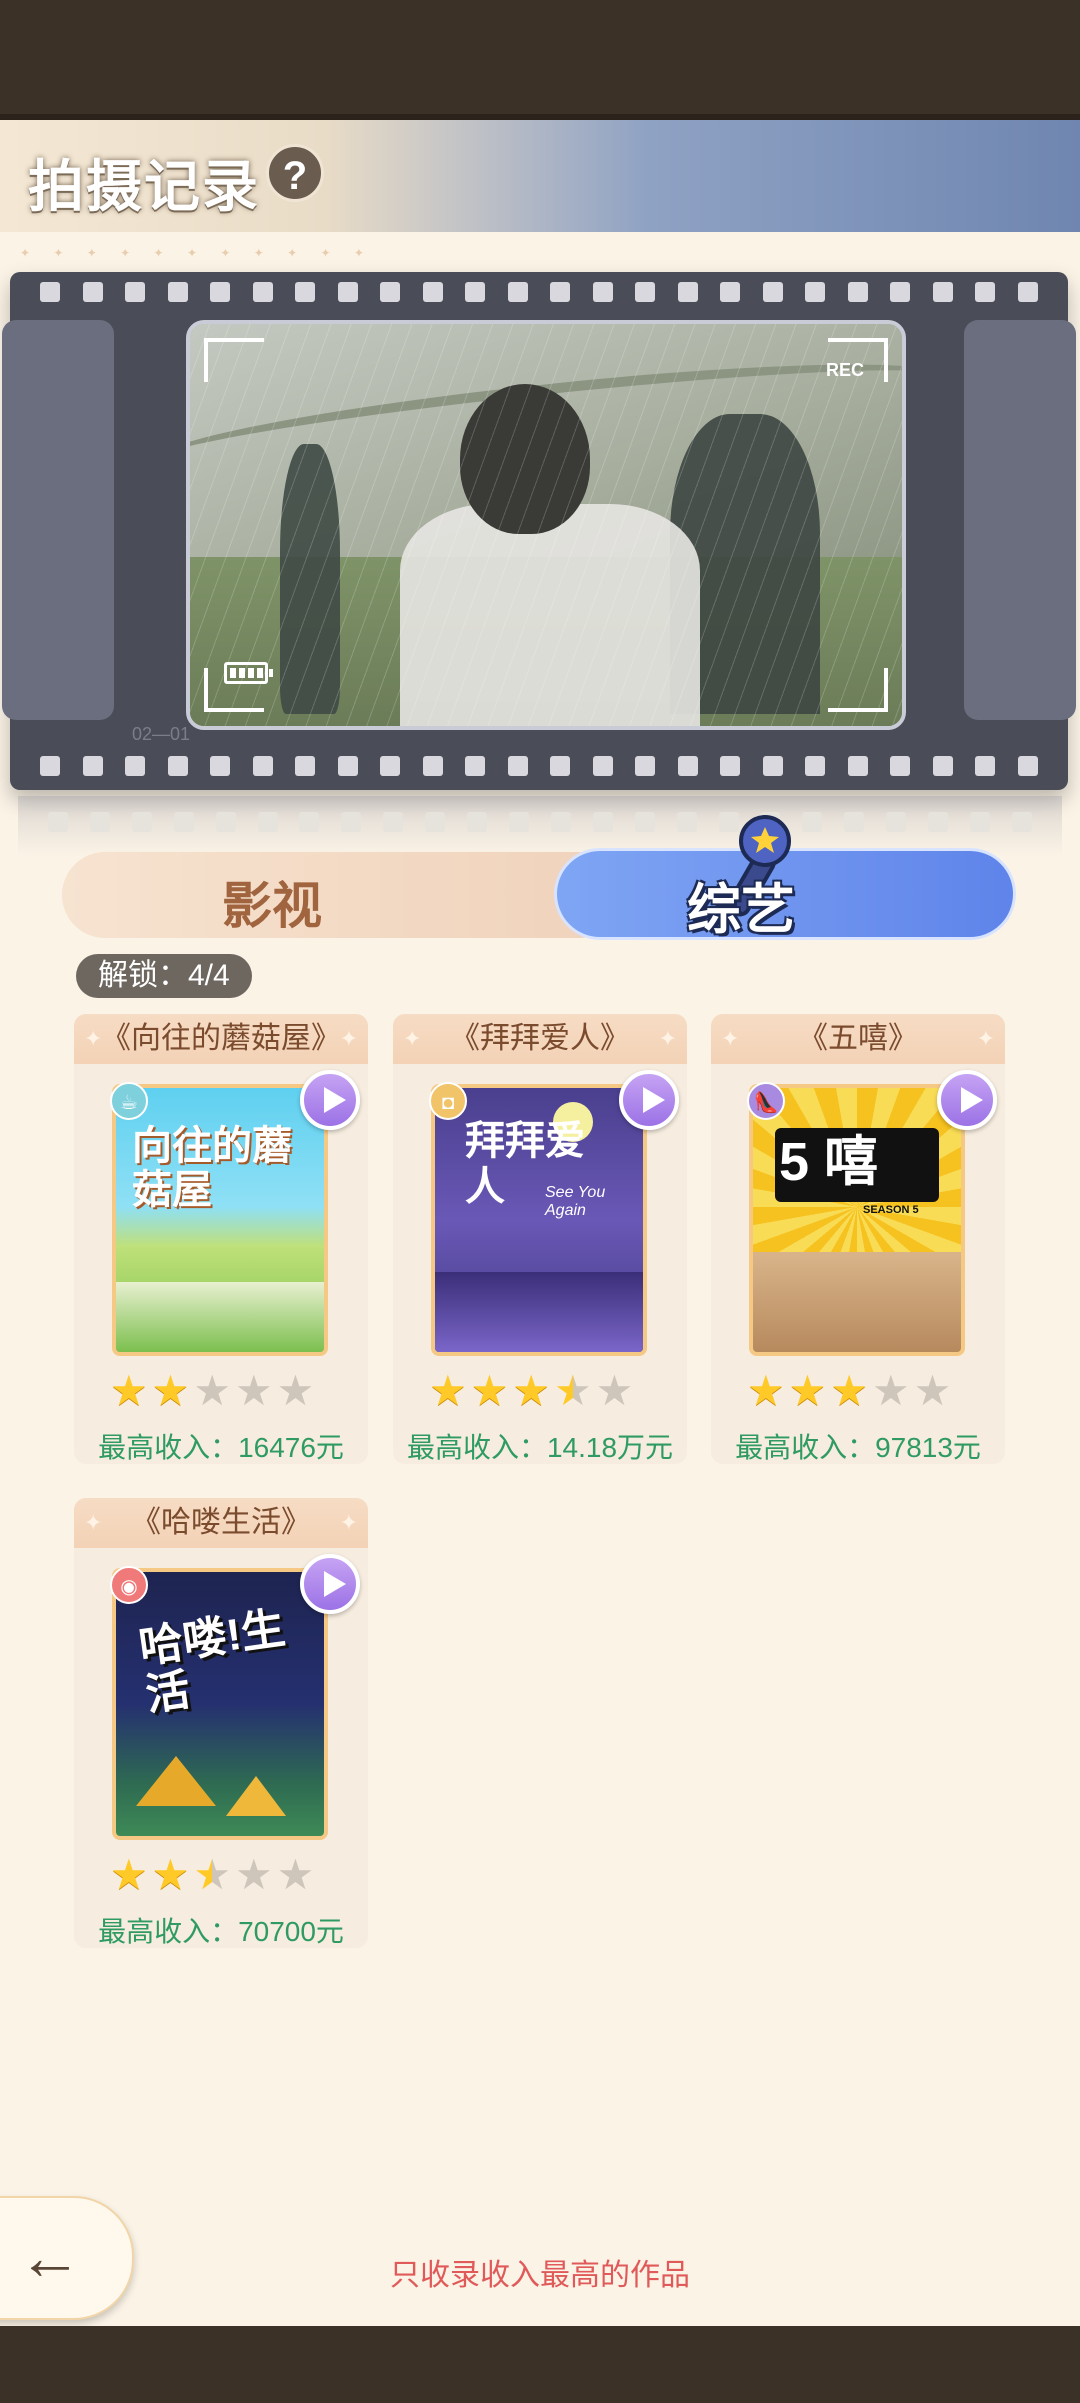 The height and width of the screenshot is (2403, 1080). I want to click on poster-title: 5 嘻, so click(829, 1162).